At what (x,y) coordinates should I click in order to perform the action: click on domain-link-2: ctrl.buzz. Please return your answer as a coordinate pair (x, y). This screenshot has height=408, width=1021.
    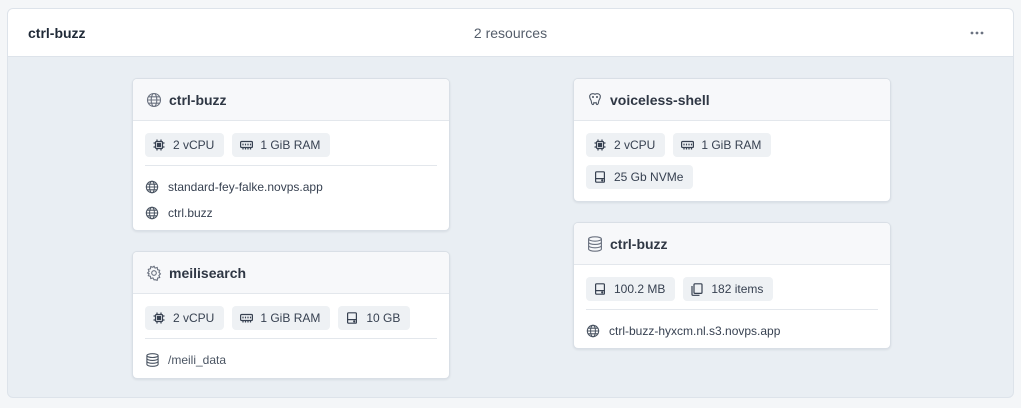
    Looking at the image, I should click on (291, 213).